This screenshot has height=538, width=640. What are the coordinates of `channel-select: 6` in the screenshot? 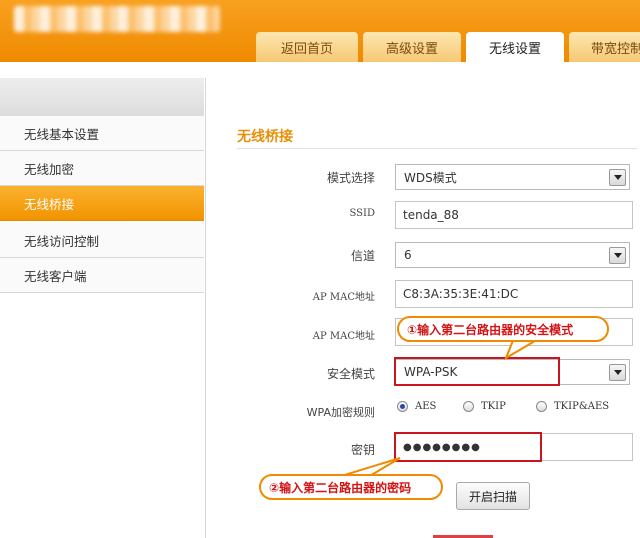 It's located at (512, 255).